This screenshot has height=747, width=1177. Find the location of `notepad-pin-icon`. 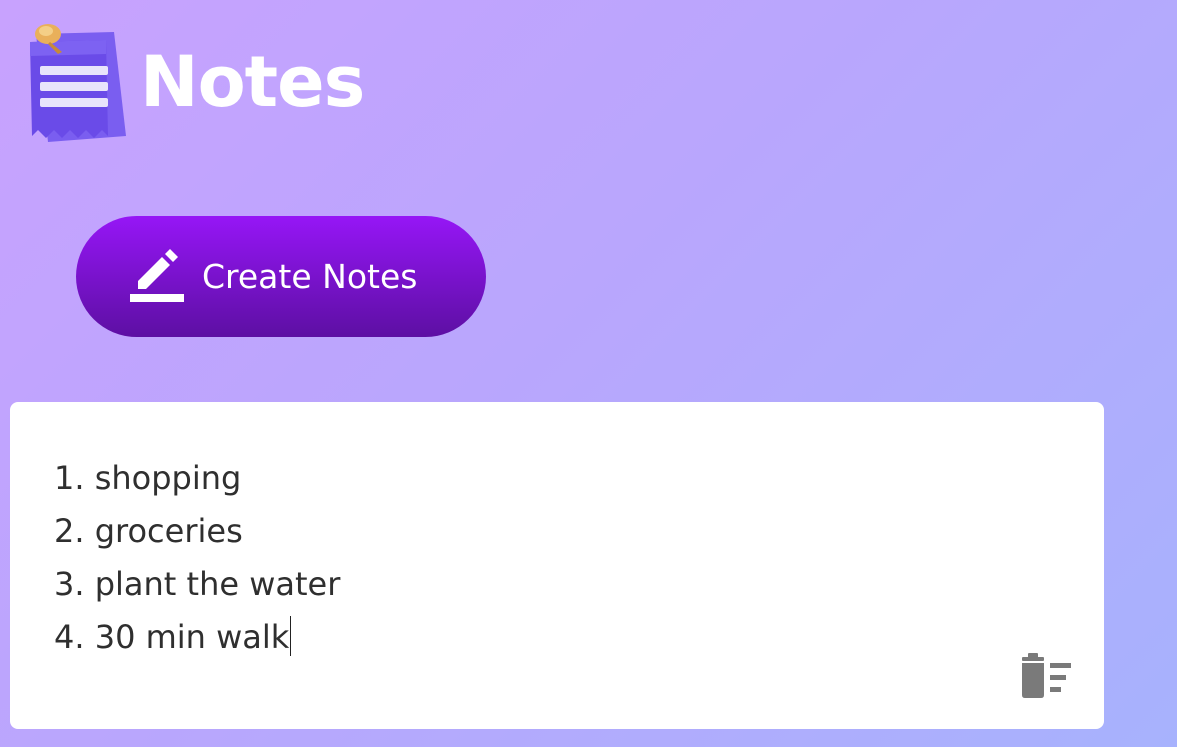

notepad-pin-icon is located at coordinates (78, 86).